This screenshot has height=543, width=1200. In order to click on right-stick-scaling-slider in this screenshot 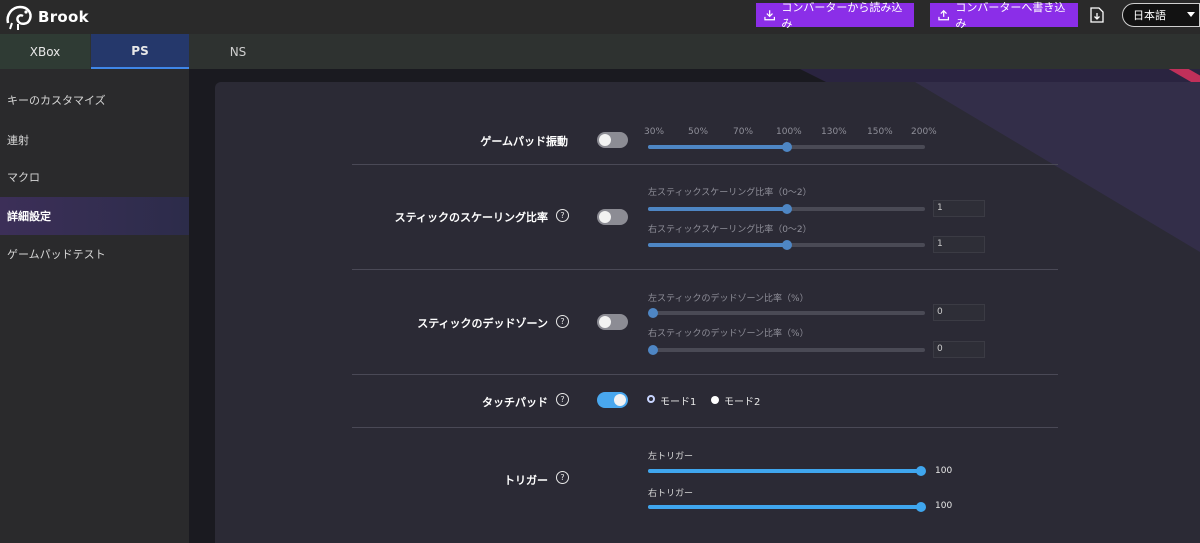, I will do `click(786, 245)`.